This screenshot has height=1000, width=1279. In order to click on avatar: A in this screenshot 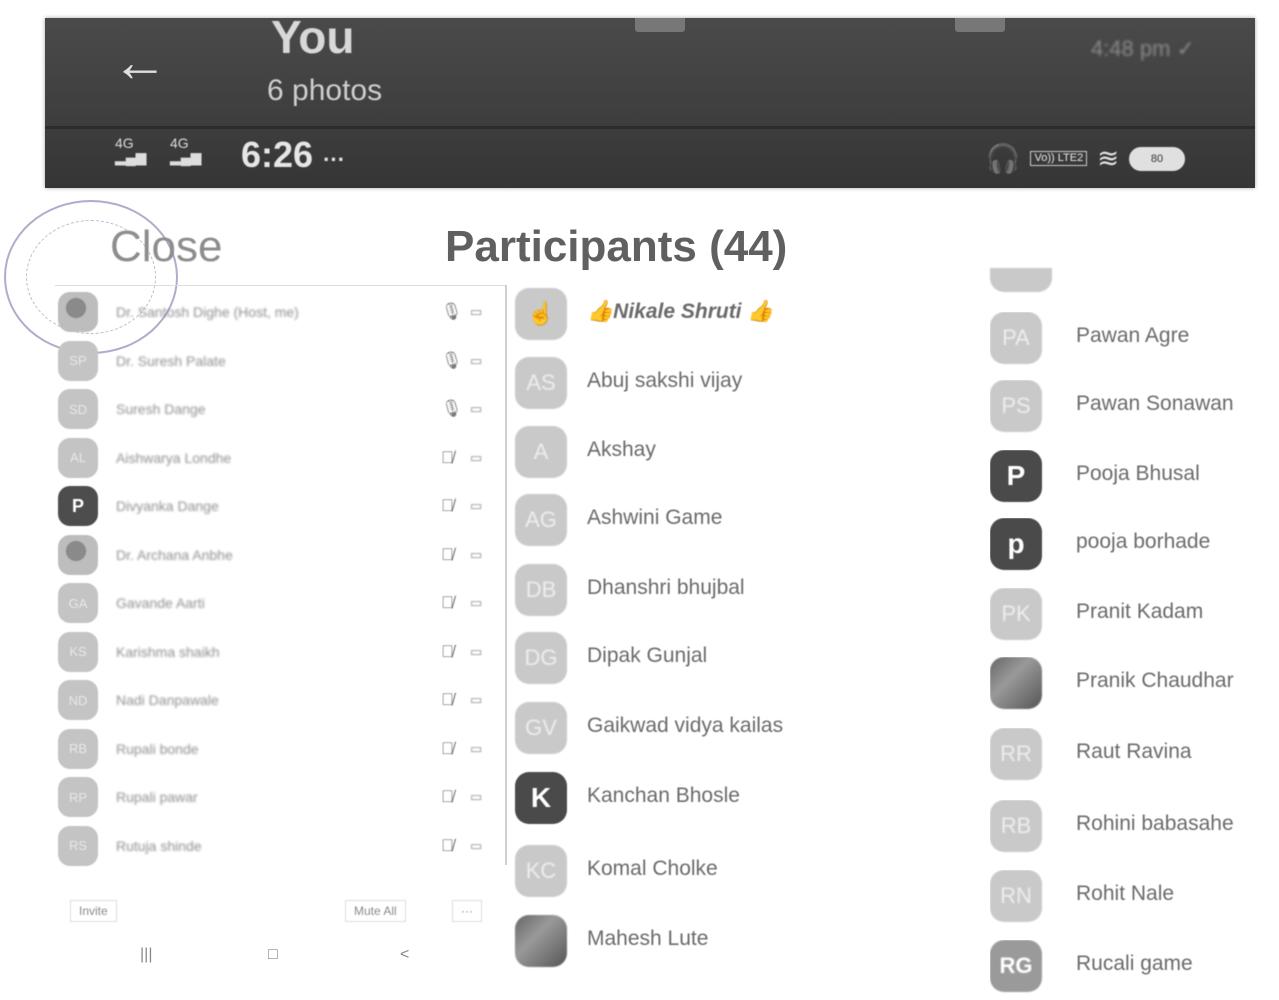, I will do `click(541, 452)`.